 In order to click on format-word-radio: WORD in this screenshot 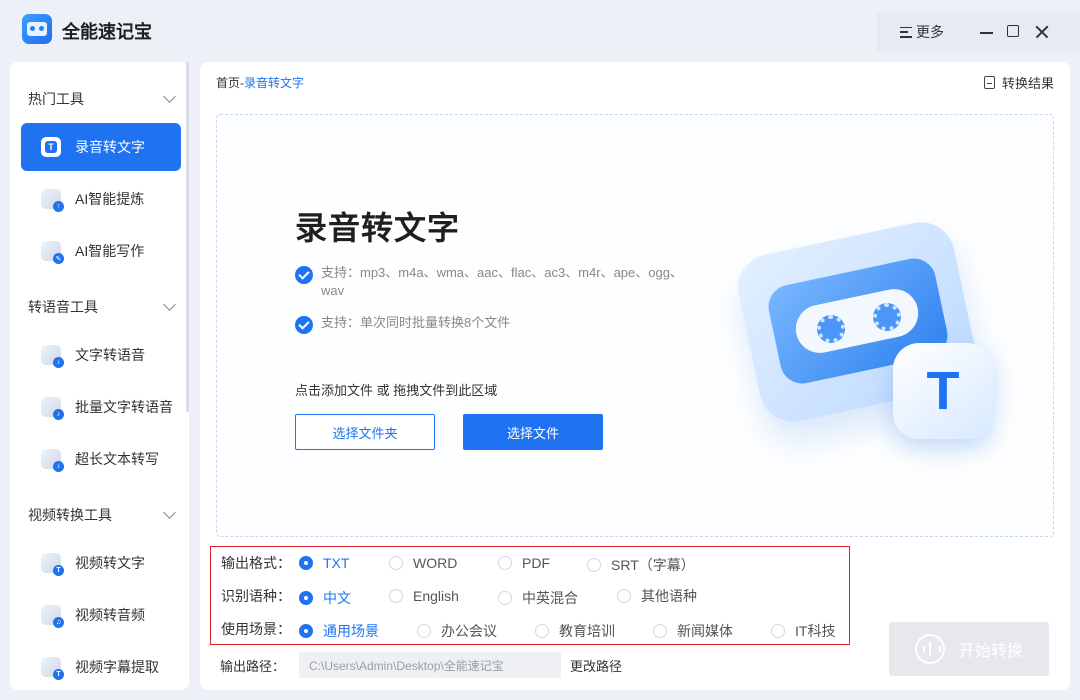, I will do `click(423, 563)`.